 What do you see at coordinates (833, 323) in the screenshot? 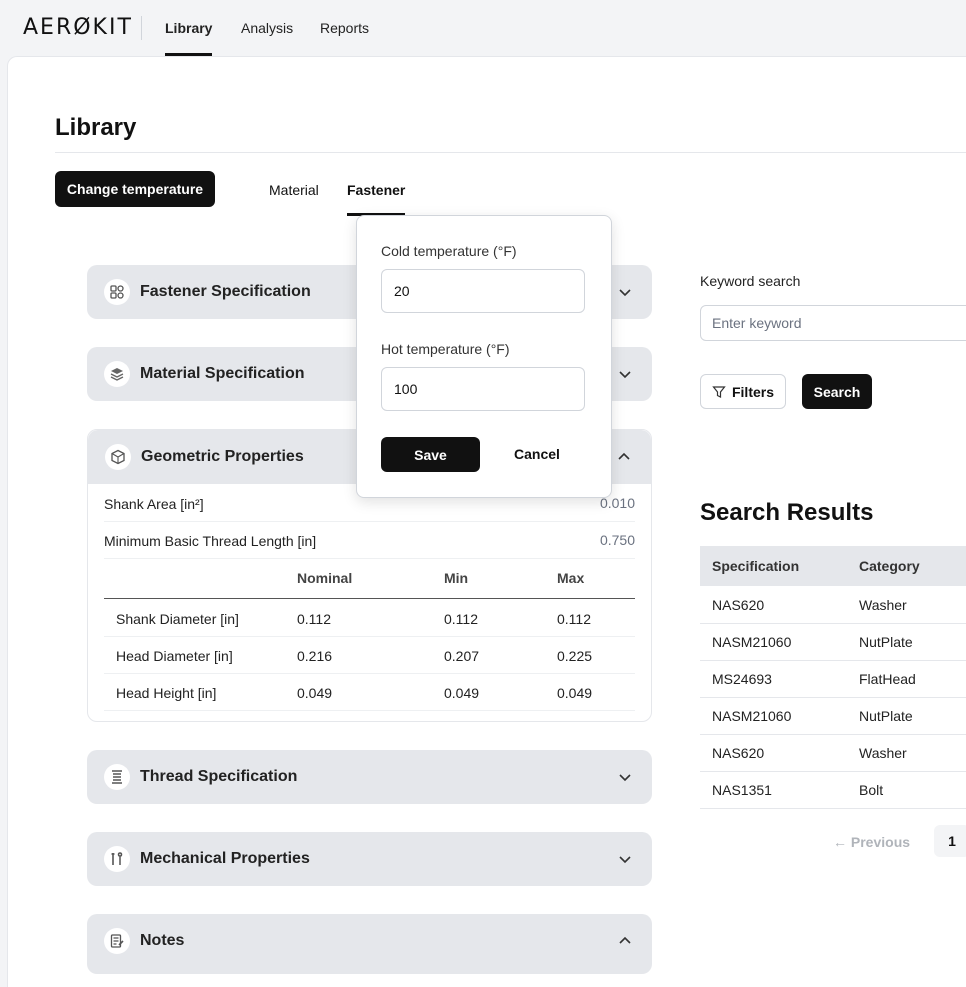
I see `keyword-search-input: Enter keyword` at bounding box center [833, 323].